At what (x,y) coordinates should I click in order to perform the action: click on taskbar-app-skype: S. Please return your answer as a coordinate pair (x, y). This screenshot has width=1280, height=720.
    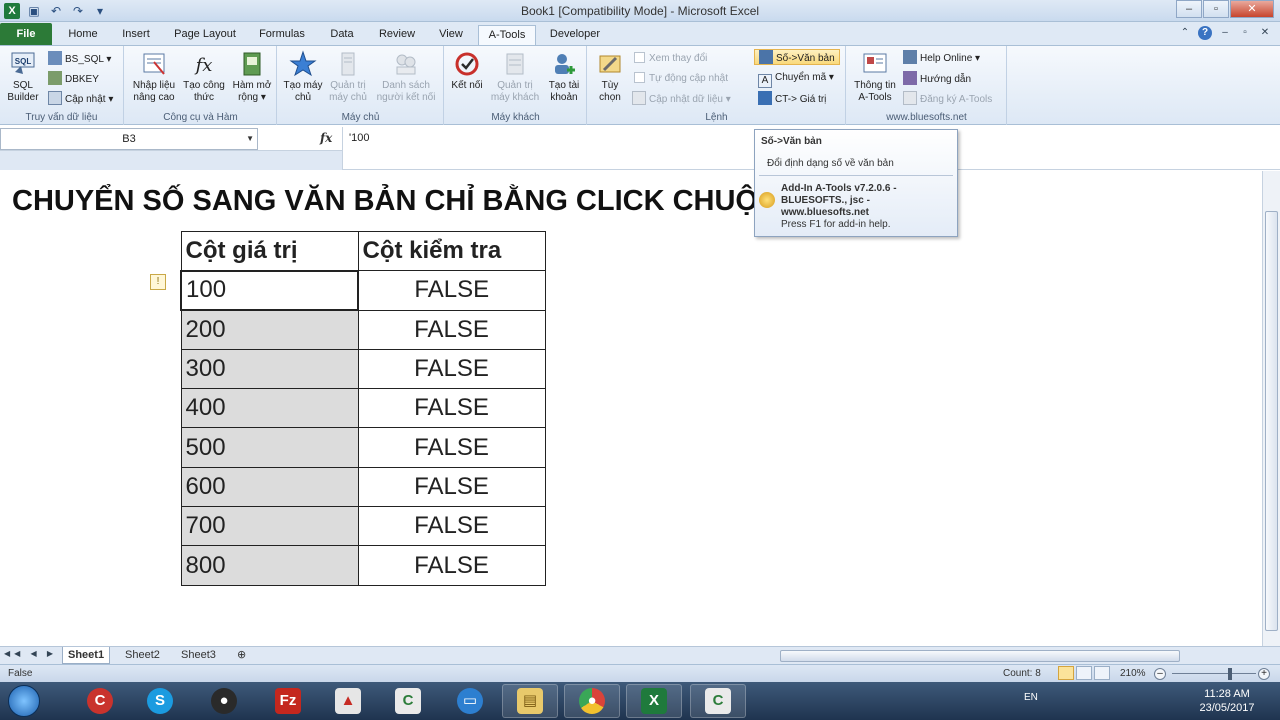
    Looking at the image, I should click on (160, 701).